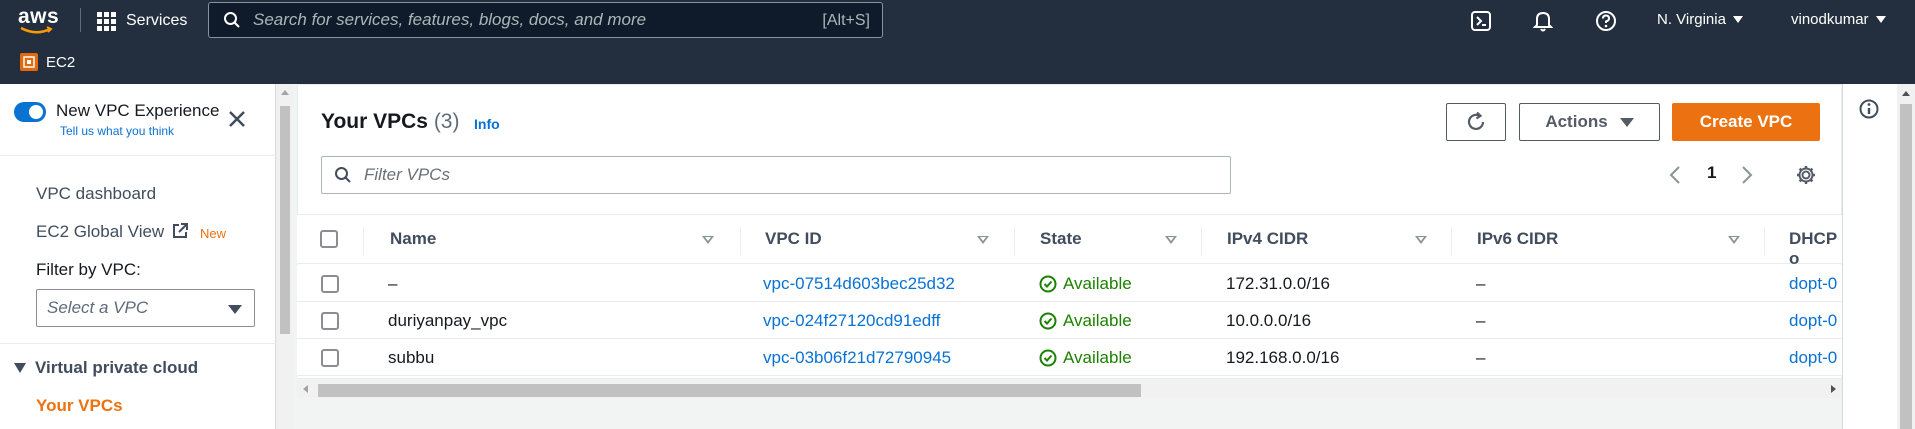  Describe the element at coordinates (1906, 266) in the screenshot. I see `vertical-scroll-thumb` at that location.